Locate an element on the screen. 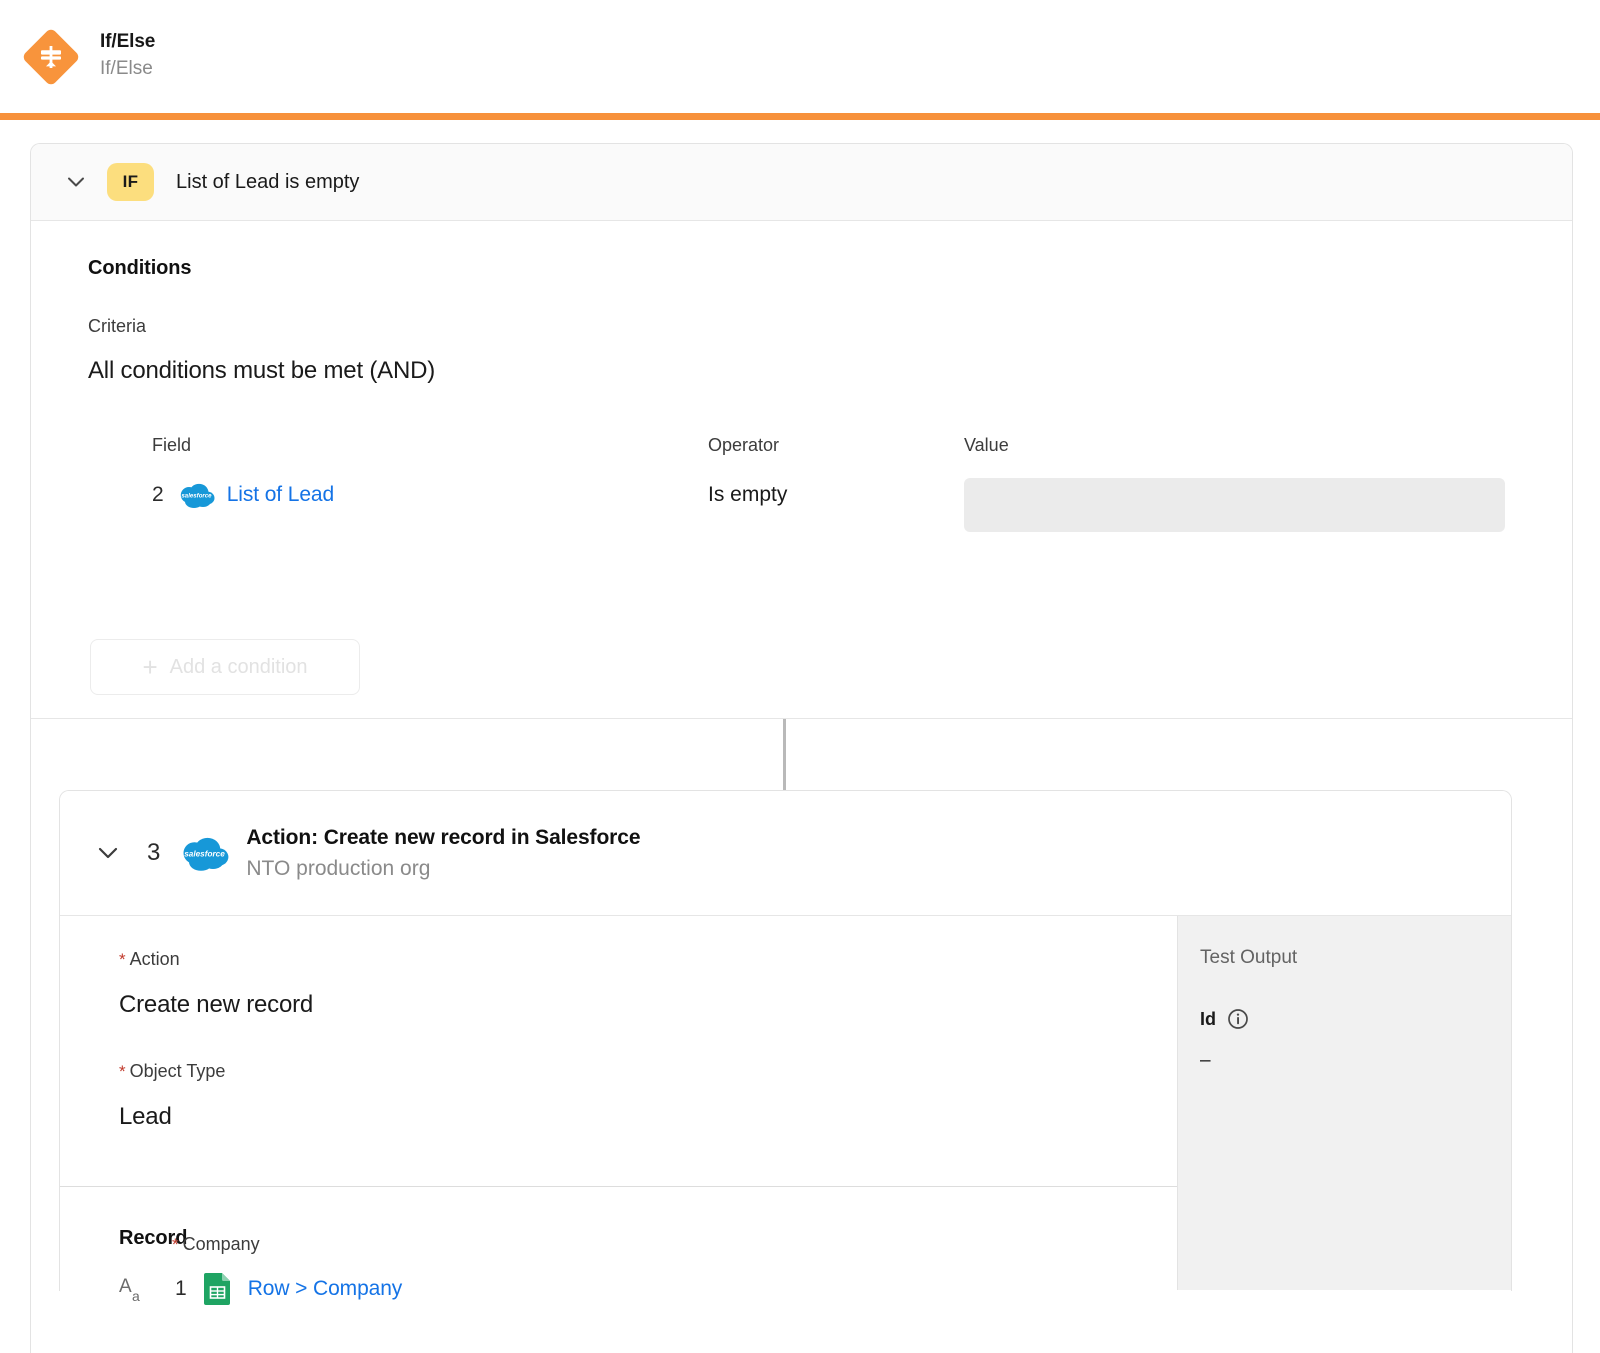 The height and width of the screenshot is (1353, 1600). criteria-value: All conditions must be met (AND) is located at coordinates (830, 371).